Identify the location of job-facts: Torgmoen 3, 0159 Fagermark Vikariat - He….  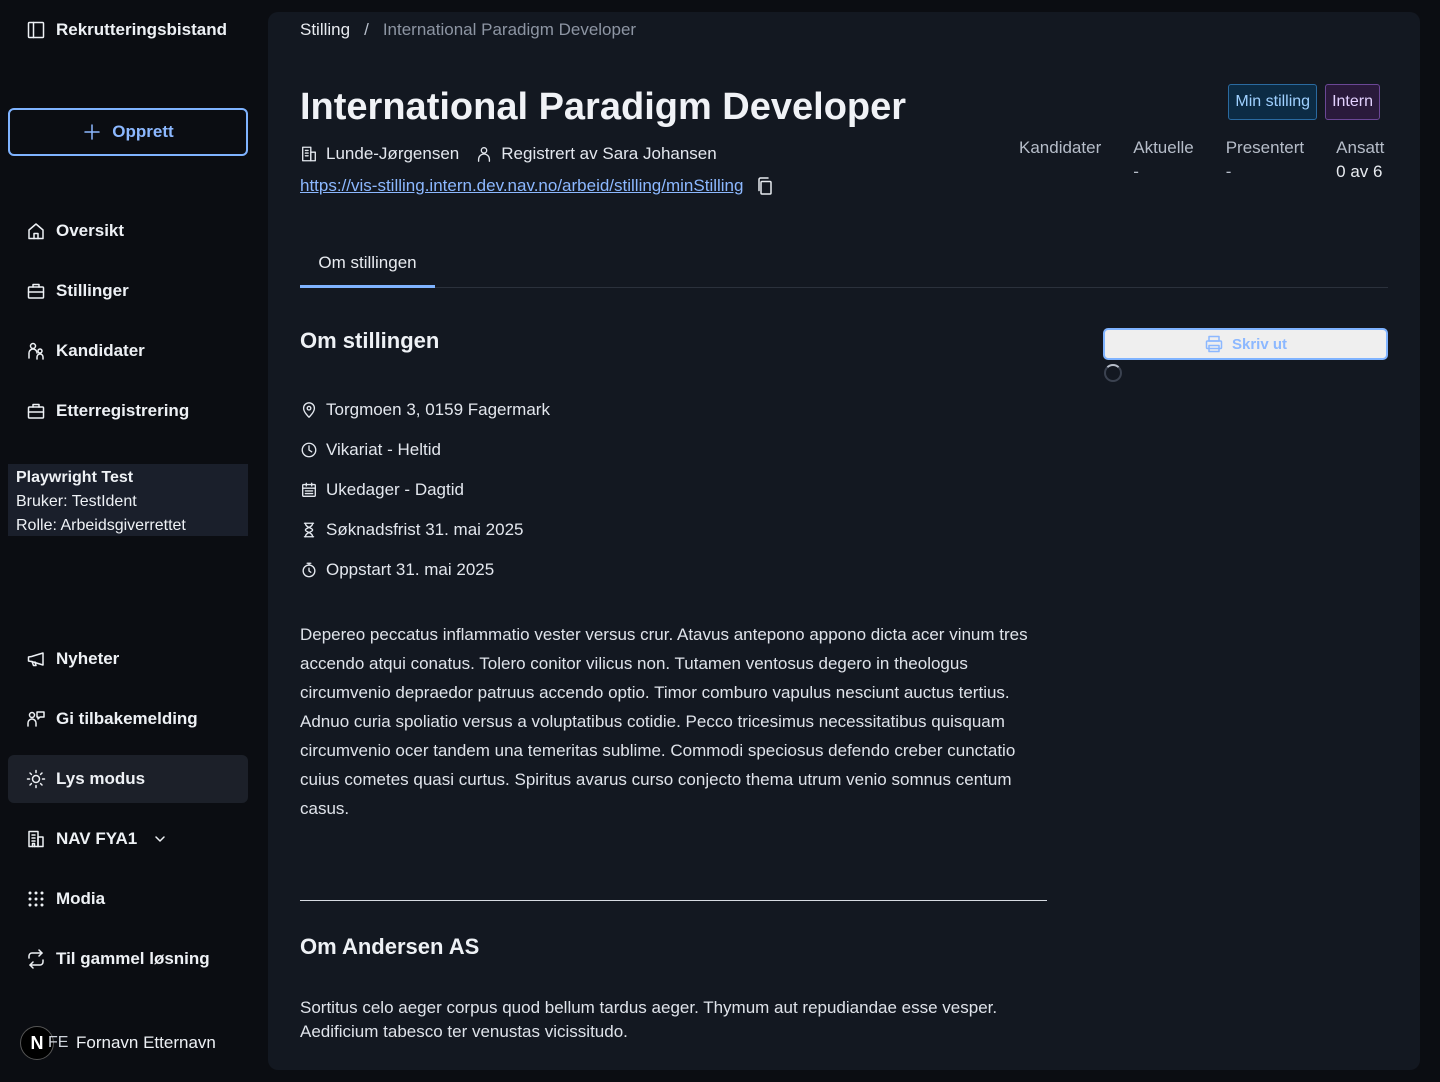
(425, 490).